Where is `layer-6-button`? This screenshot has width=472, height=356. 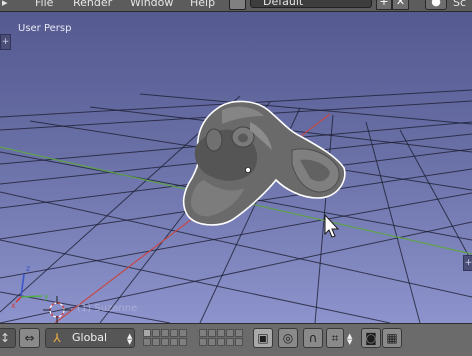
layer-6-button is located at coordinates (203, 333).